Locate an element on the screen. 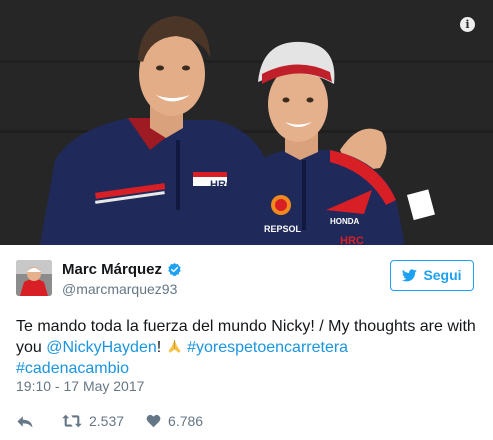  like-button: 6.786 is located at coordinates (174, 421).